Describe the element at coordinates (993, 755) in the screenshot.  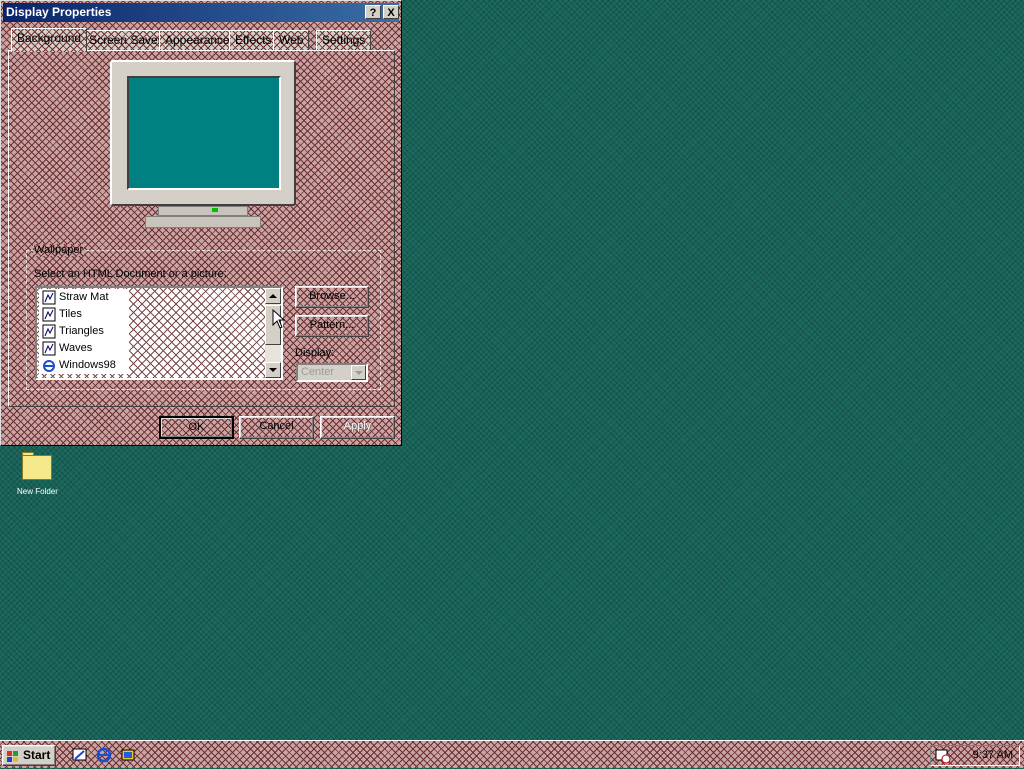
I see `clock: 9:37 AM` at that location.